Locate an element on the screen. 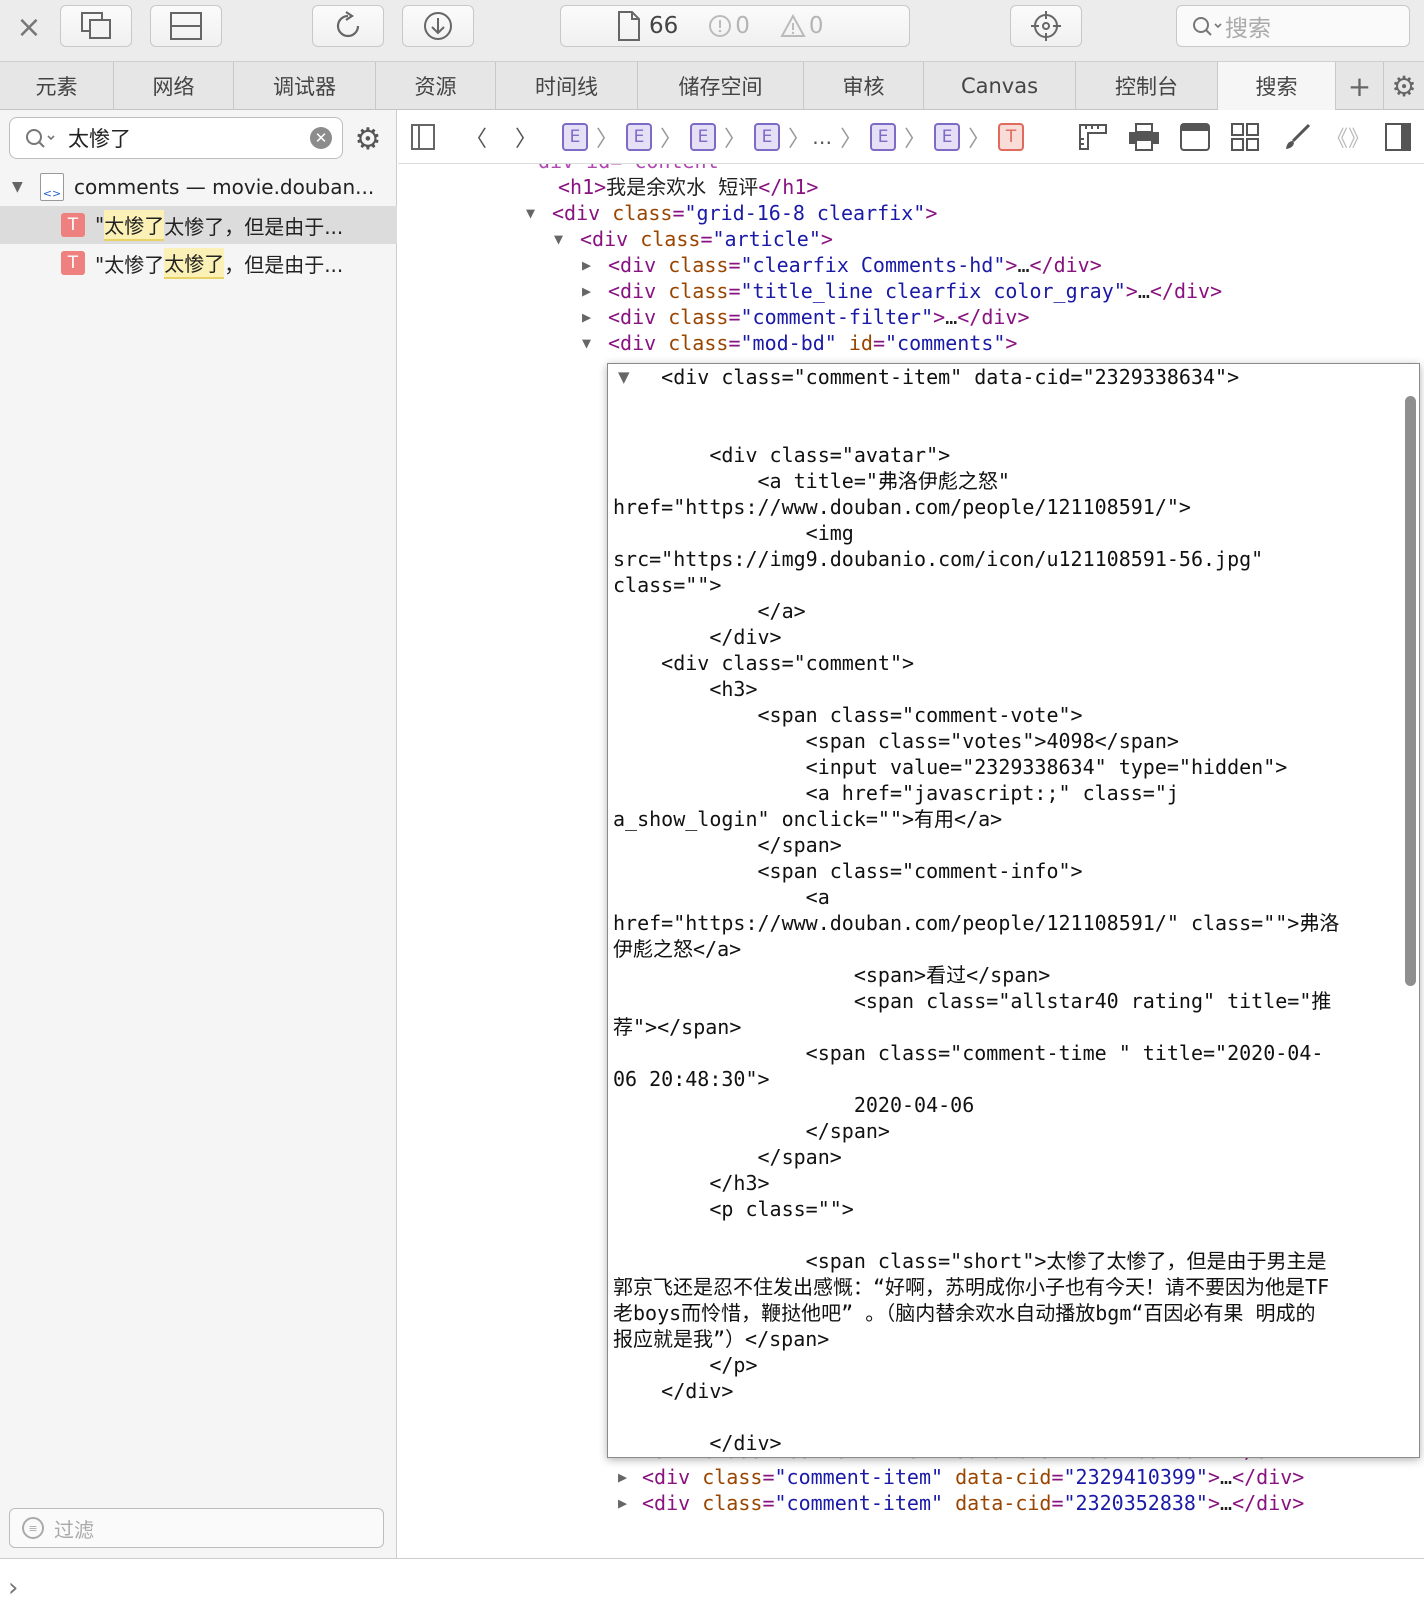 The image size is (1424, 1616). dom-node-h1: <h1>我是余欢水 短评</h1> is located at coordinates (688, 187).